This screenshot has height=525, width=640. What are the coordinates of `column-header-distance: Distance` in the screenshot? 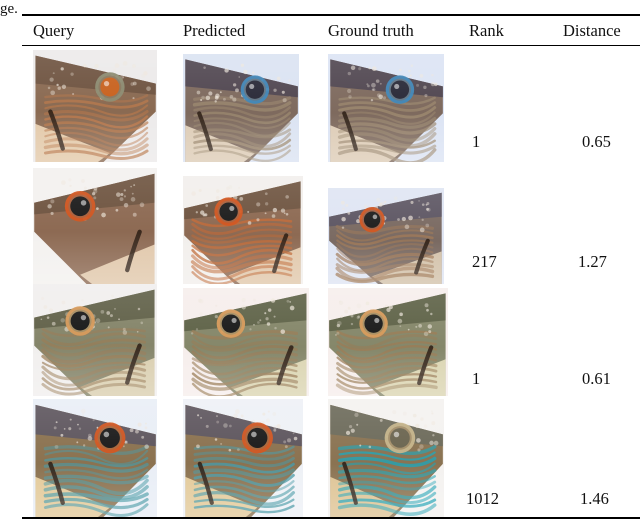 It's located at (592, 30).